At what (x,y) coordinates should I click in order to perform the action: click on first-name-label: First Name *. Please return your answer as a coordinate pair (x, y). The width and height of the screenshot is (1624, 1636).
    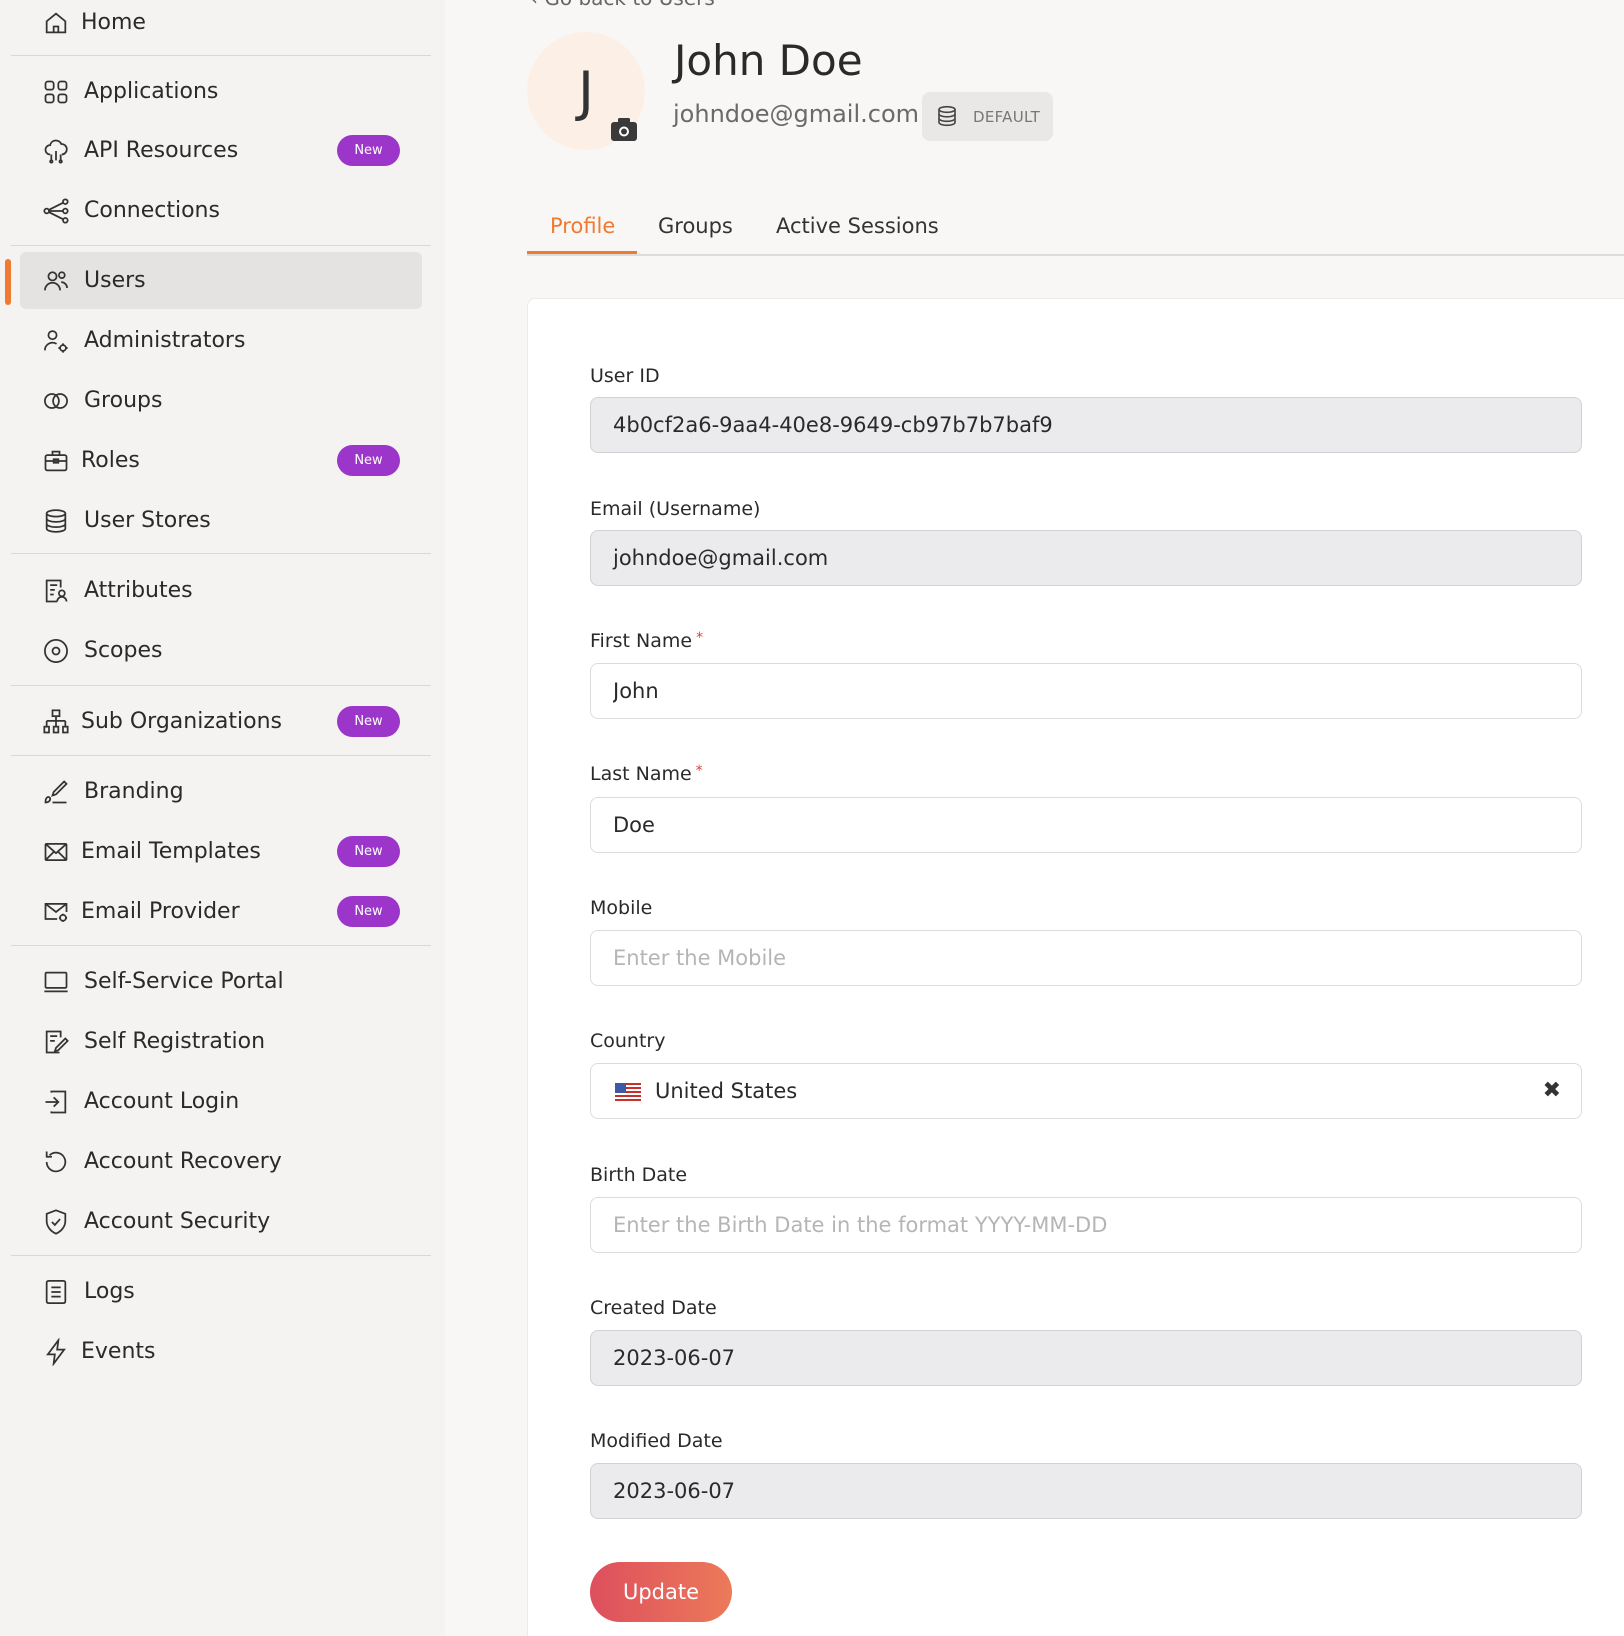
    Looking at the image, I should click on (646, 641).